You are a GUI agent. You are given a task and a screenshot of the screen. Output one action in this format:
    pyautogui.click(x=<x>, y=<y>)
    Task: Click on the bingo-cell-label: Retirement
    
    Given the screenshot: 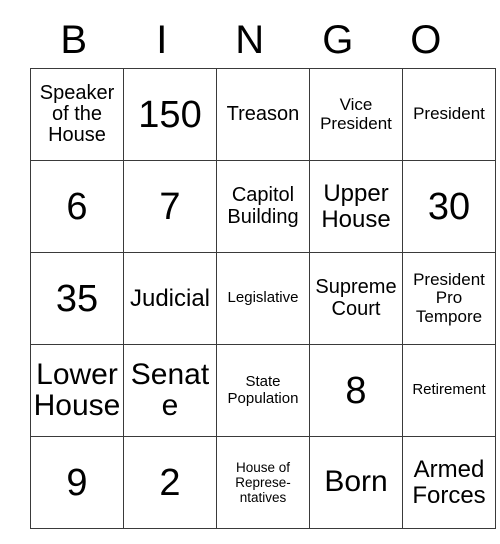 What is the action you would take?
    pyautogui.click(x=449, y=390)
    